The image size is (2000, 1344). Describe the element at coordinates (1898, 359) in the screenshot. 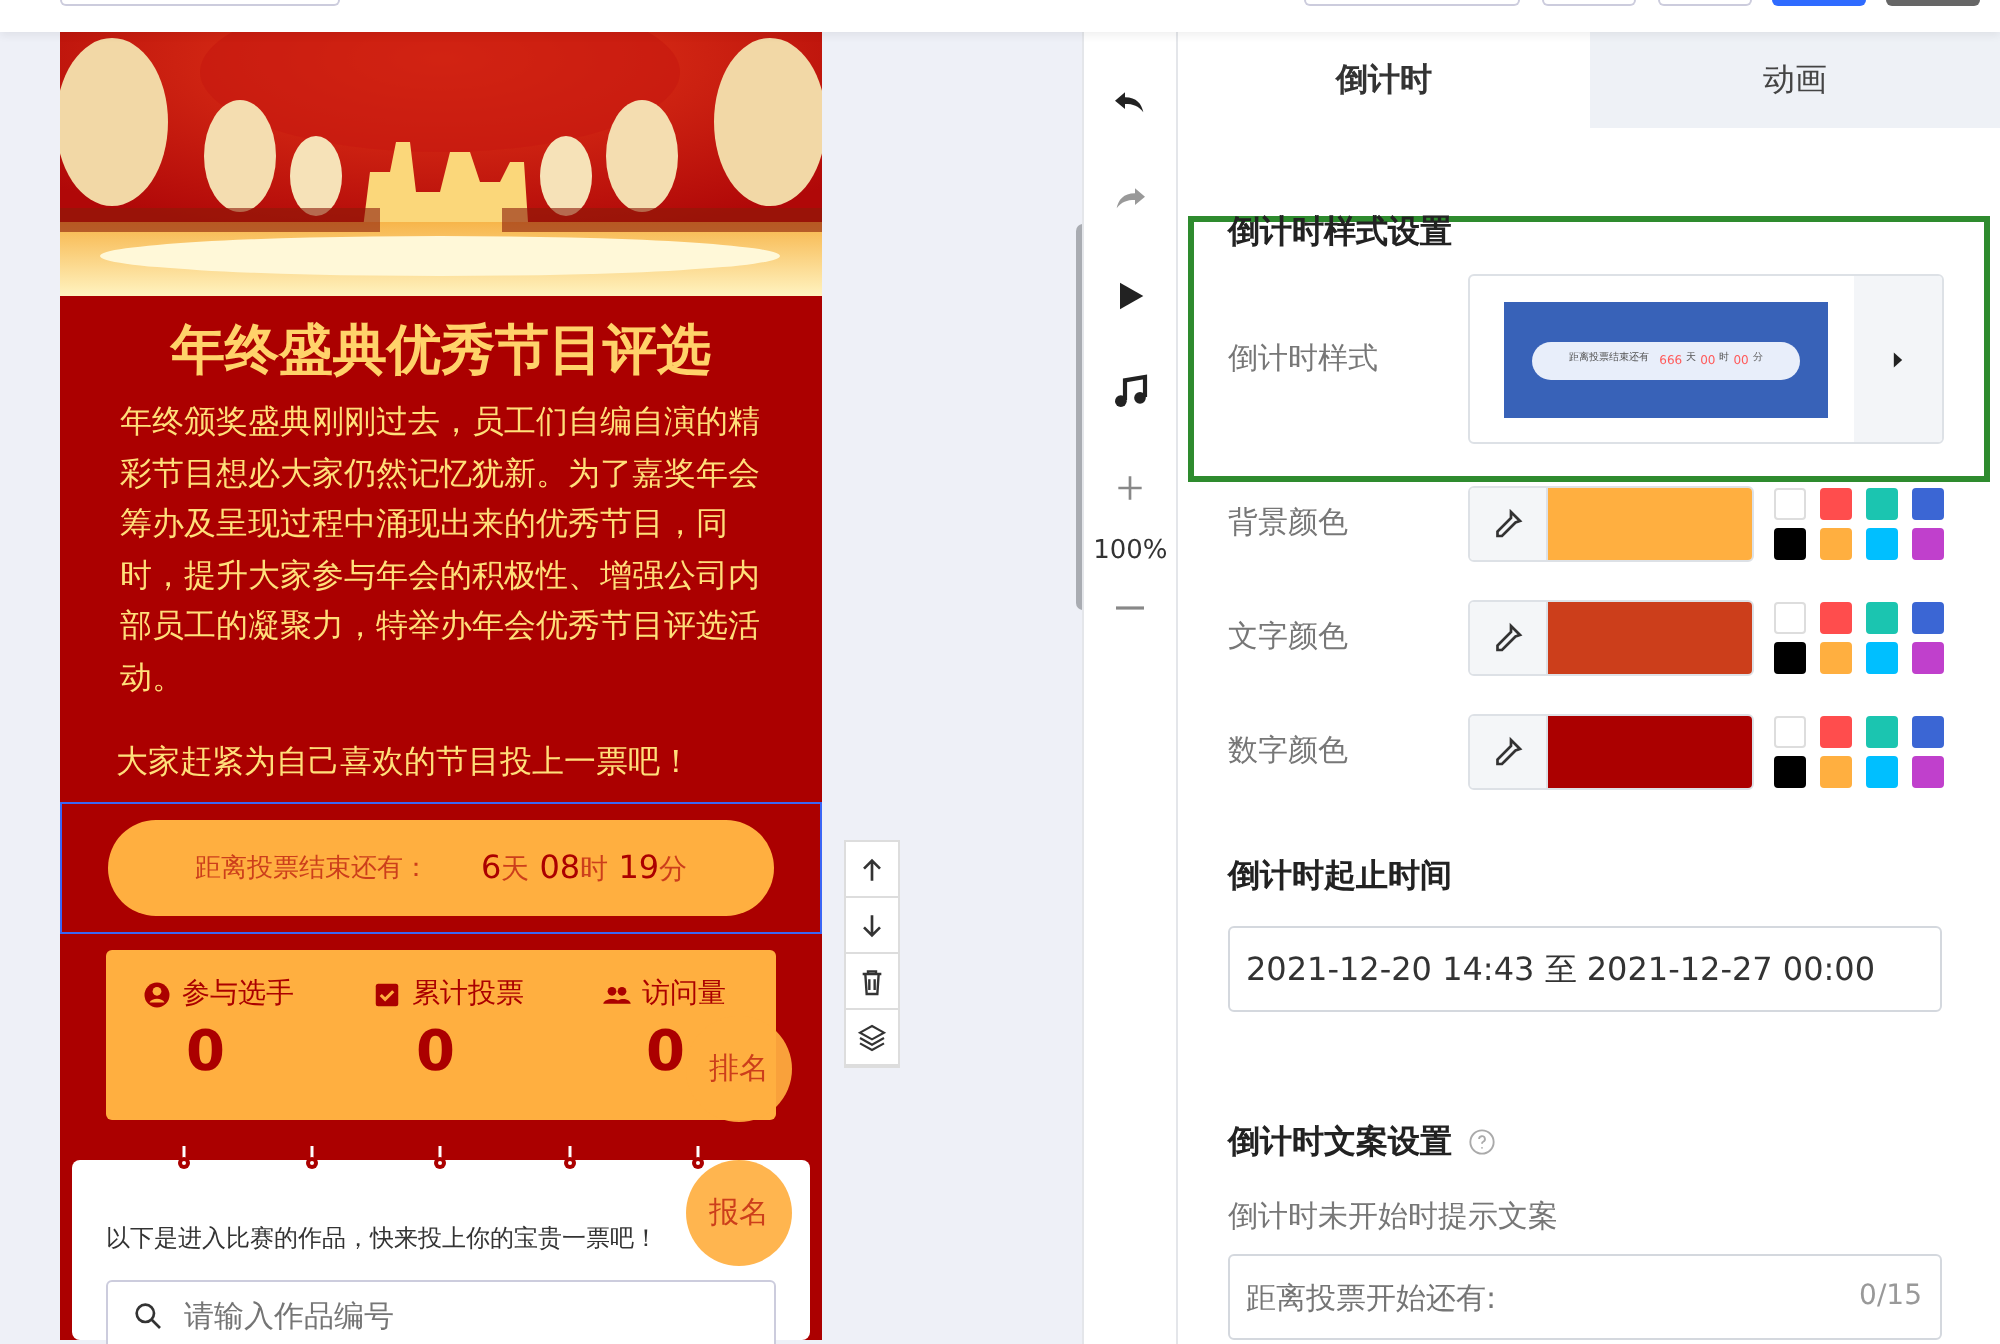

I see `caret-right-icon` at that location.